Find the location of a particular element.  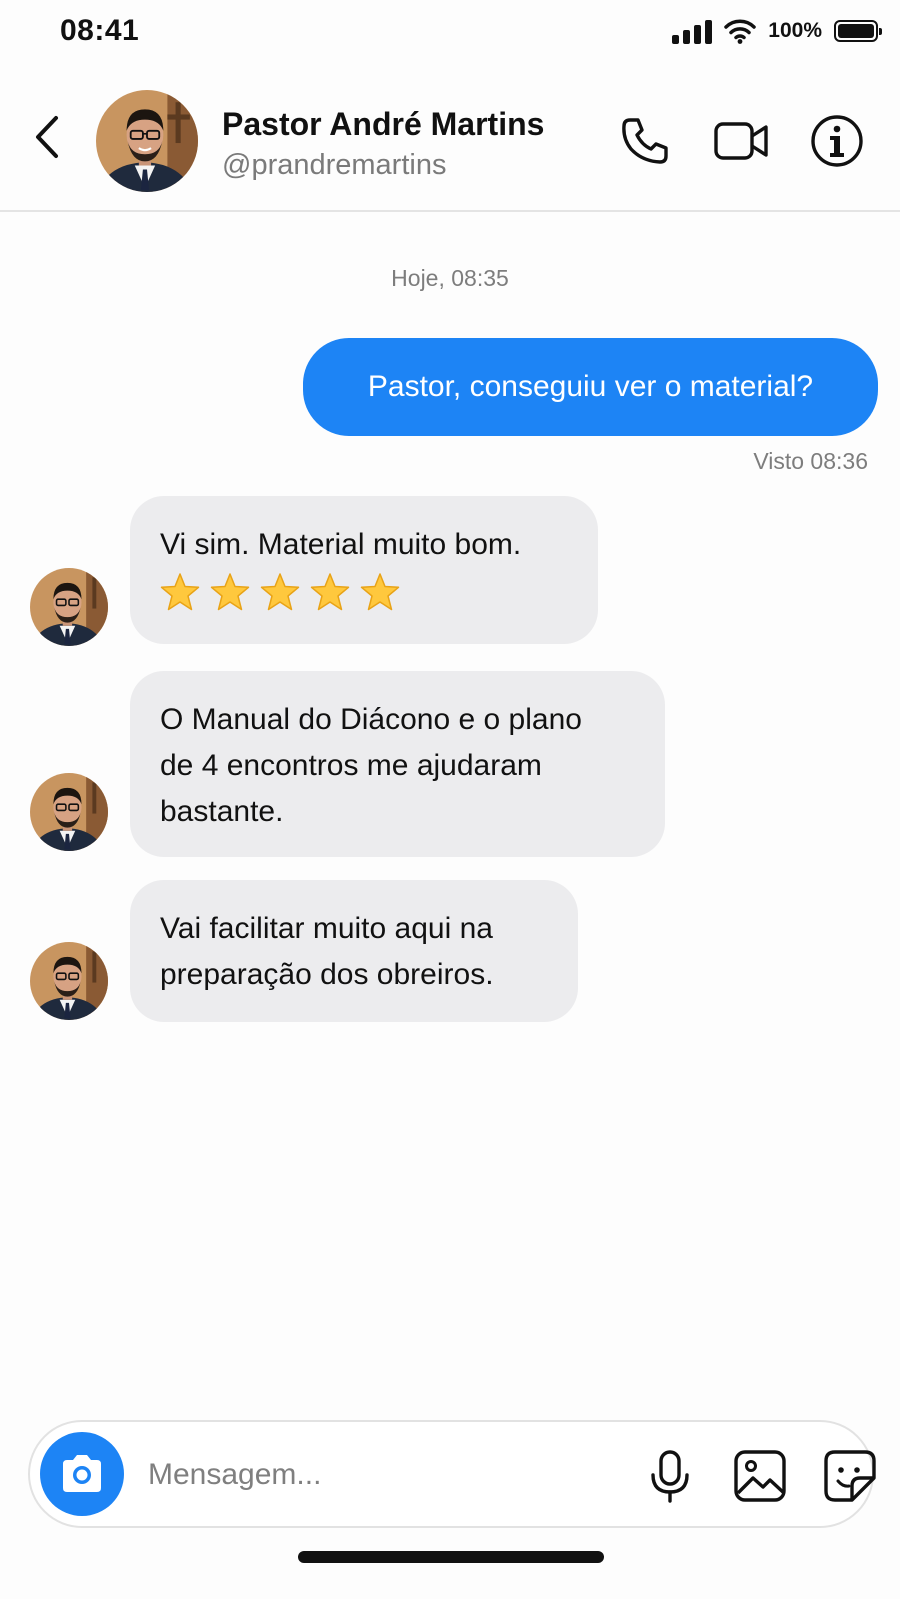

camera-button is located at coordinates (82, 1474).